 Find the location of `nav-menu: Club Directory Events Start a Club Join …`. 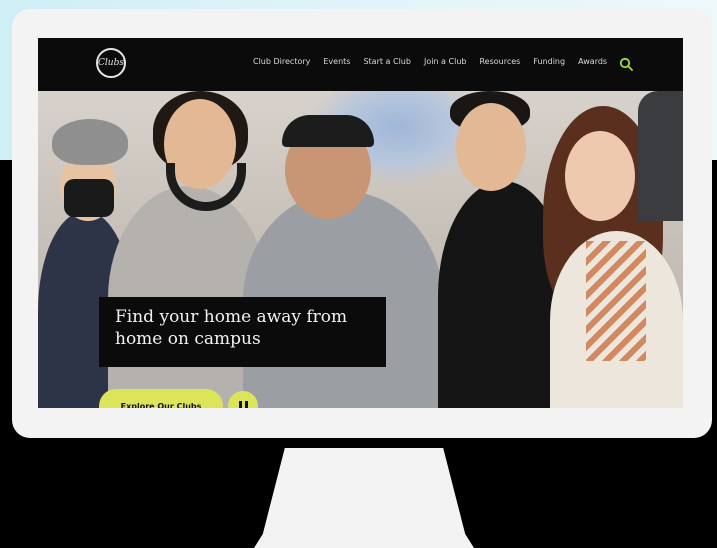

nav-menu: Club Directory Events Start a Club Join … is located at coordinates (430, 61).